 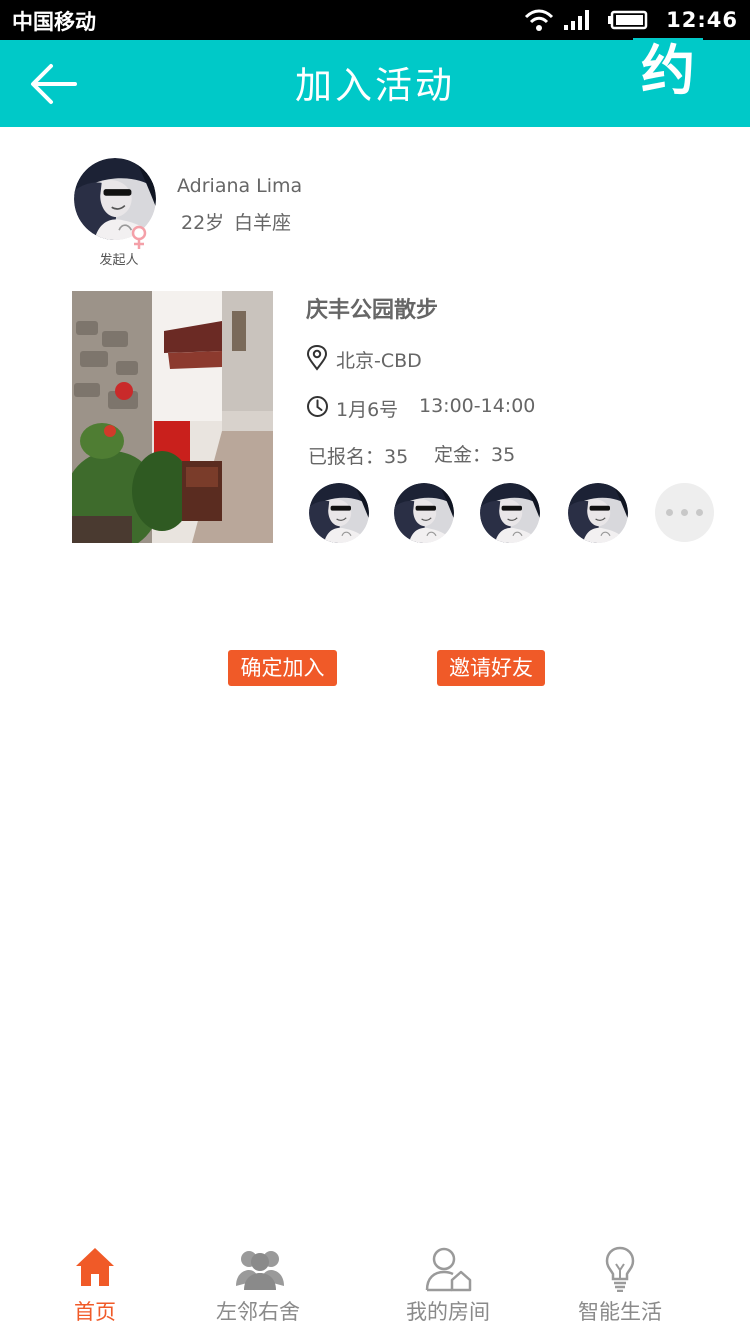 I want to click on status-time: 12:46, so click(x=702, y=20).